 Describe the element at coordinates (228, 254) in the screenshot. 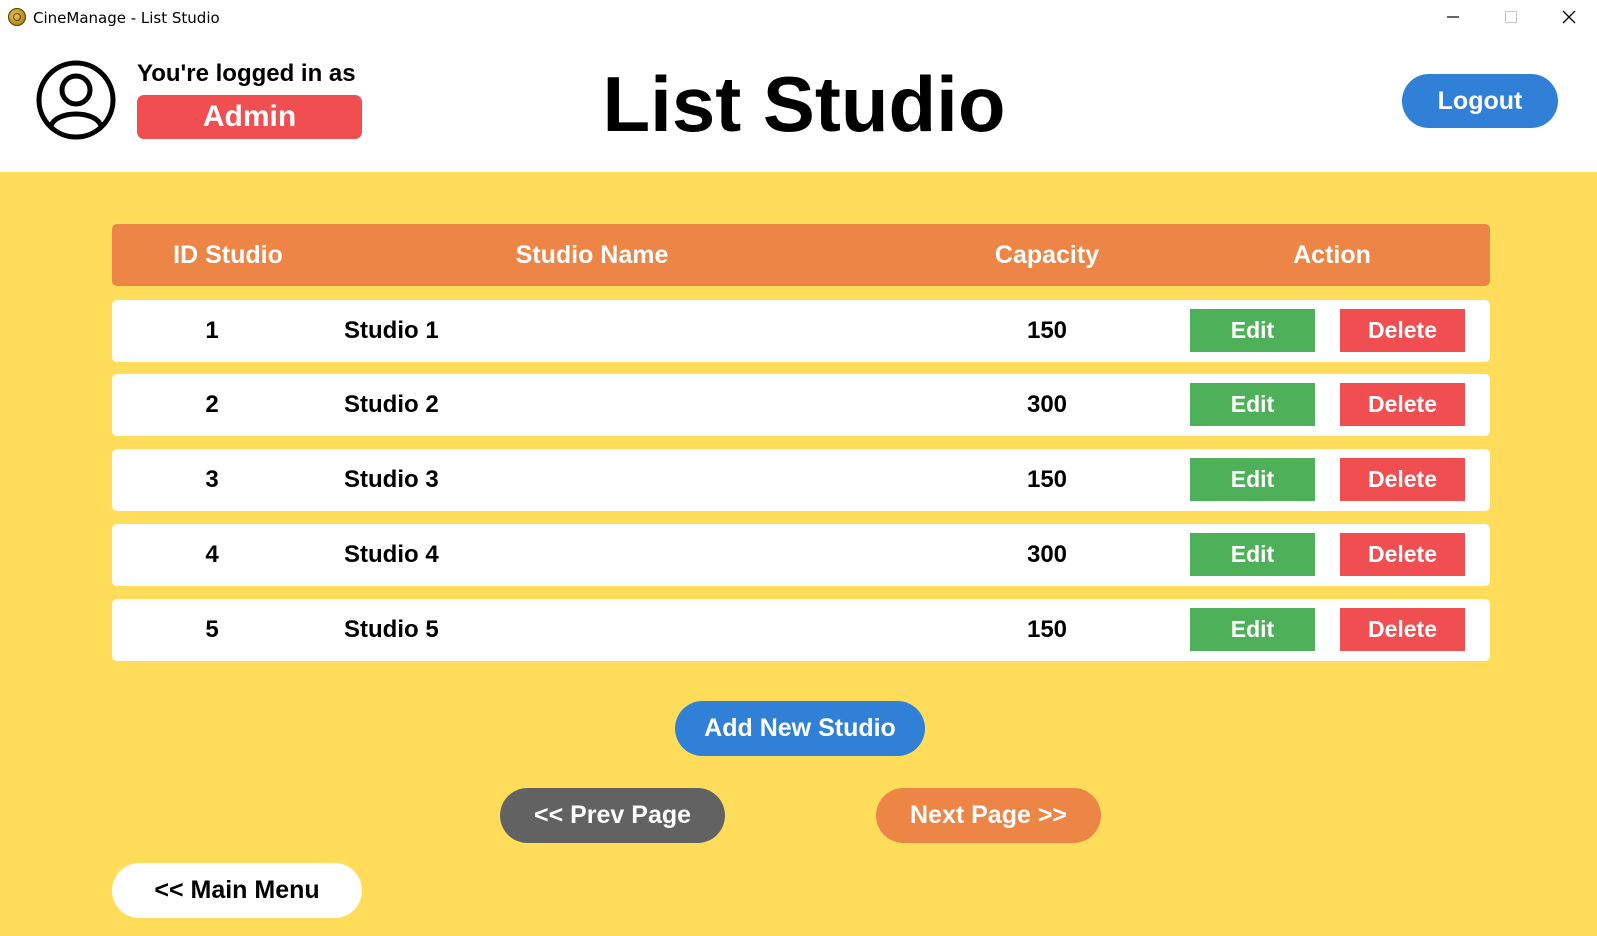

I see `column-header-id: ID Studio` at that location.